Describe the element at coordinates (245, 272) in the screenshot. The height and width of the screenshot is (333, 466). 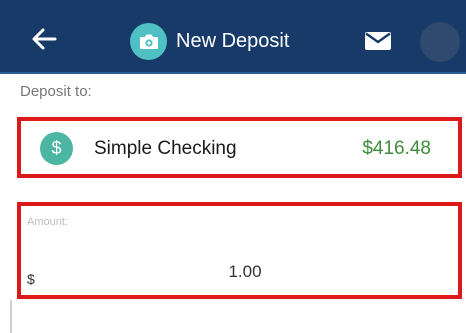
I see `amount-input` at that location.